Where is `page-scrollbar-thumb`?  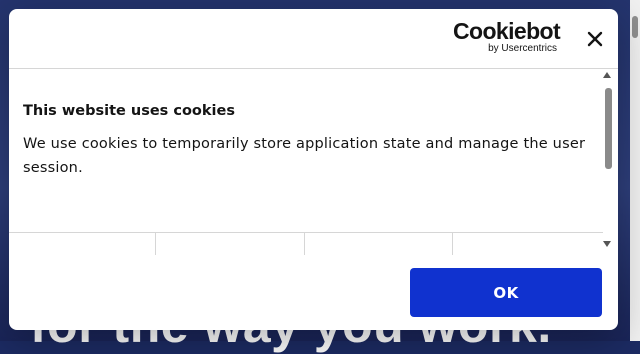 page-scrollbar-thumb is located at coordinates (635, 27).